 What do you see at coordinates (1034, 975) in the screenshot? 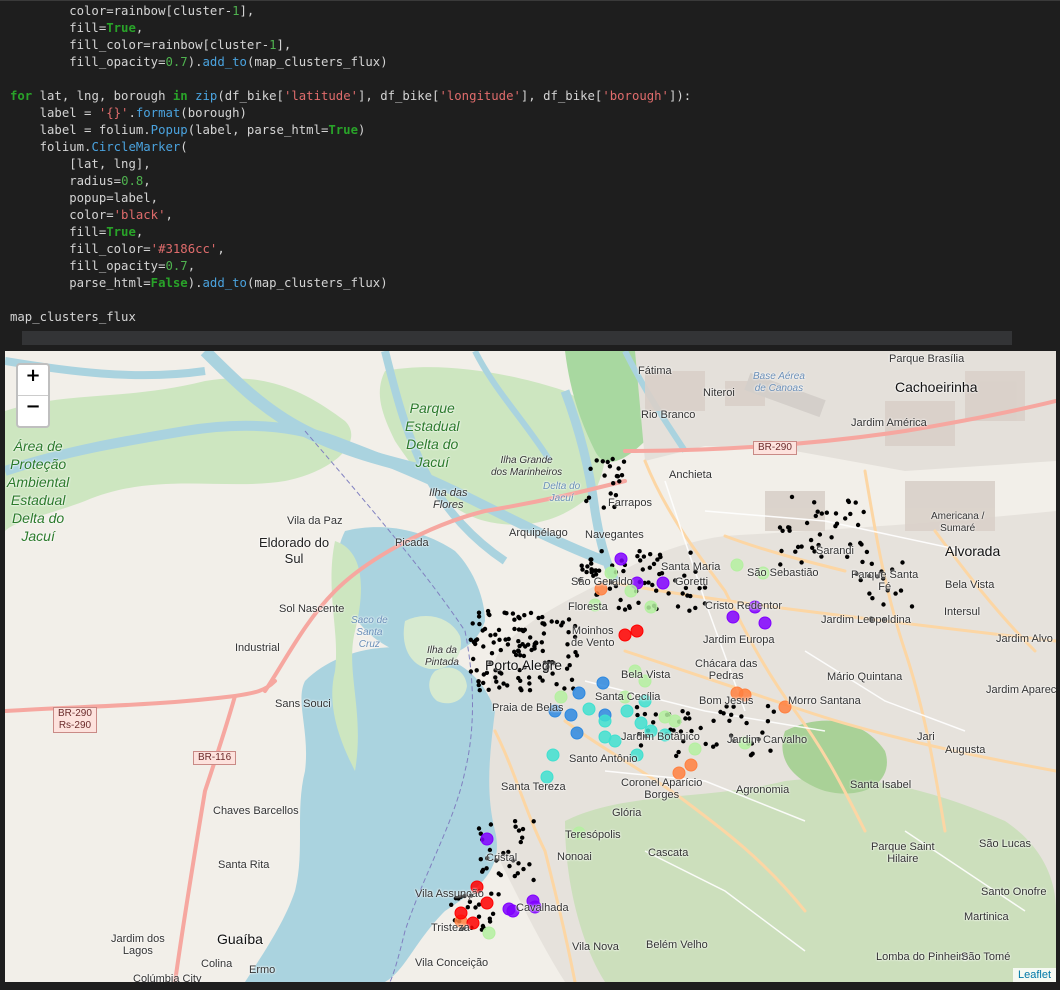
I see `leaflet-attribution-link: Leaflet` at bounding box center [1034, 975].